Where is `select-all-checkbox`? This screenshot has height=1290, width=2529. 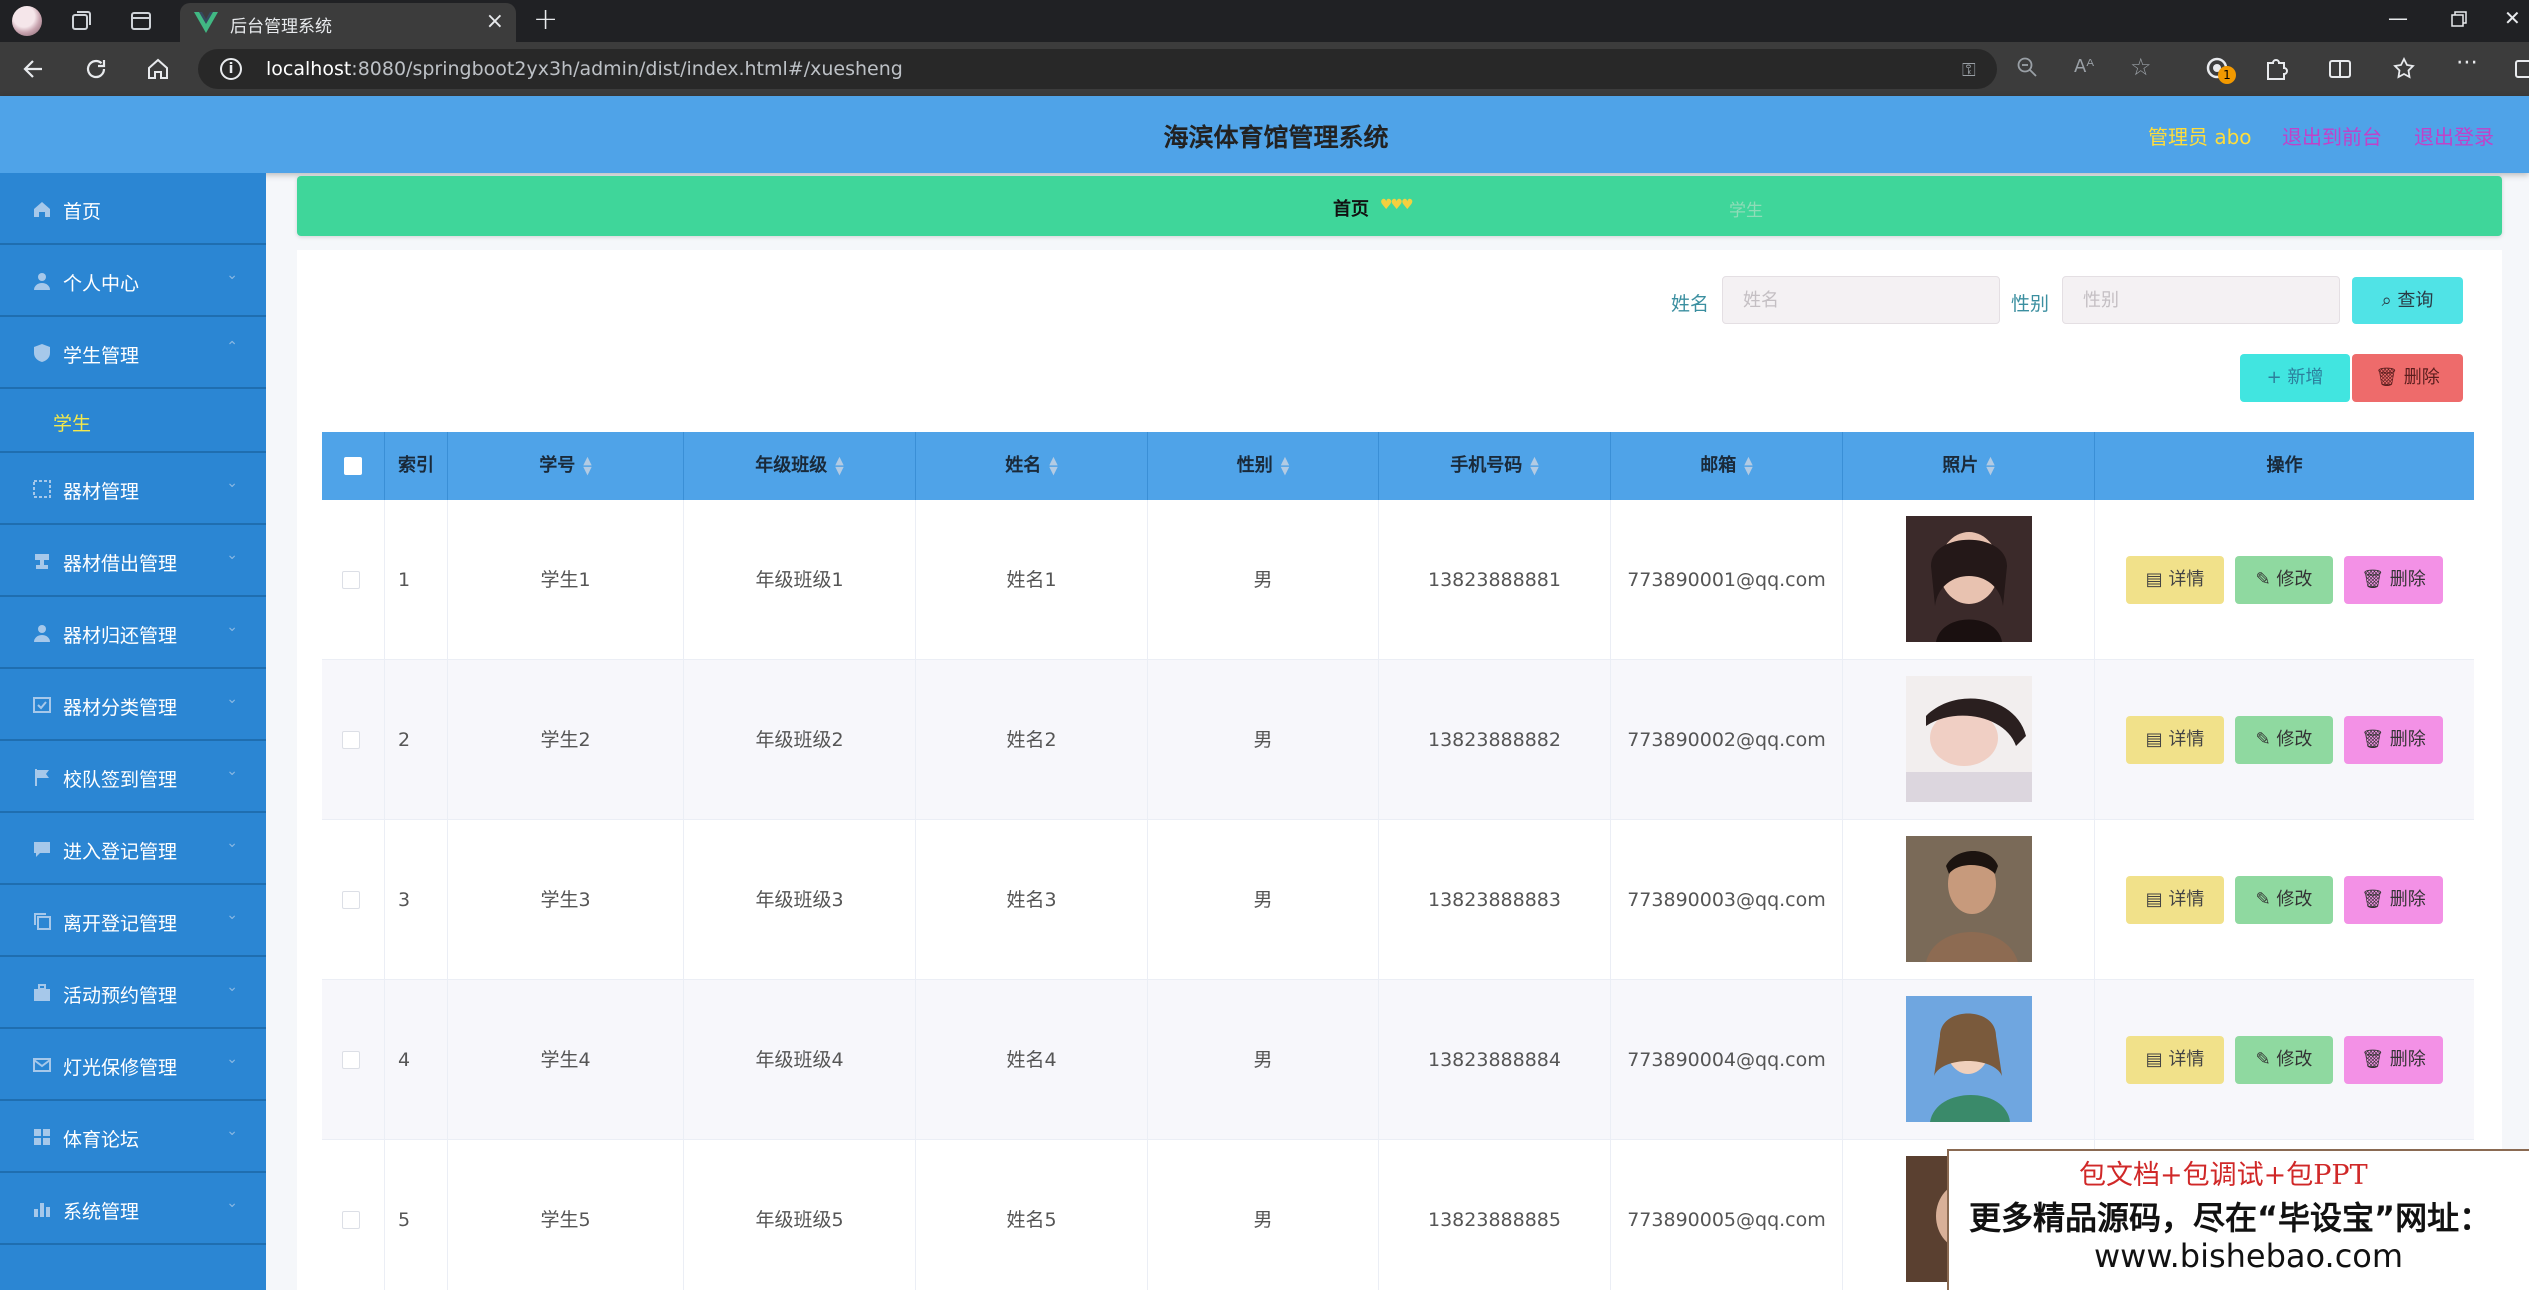
select-all-checkbox is located at coordinates (353, 466).